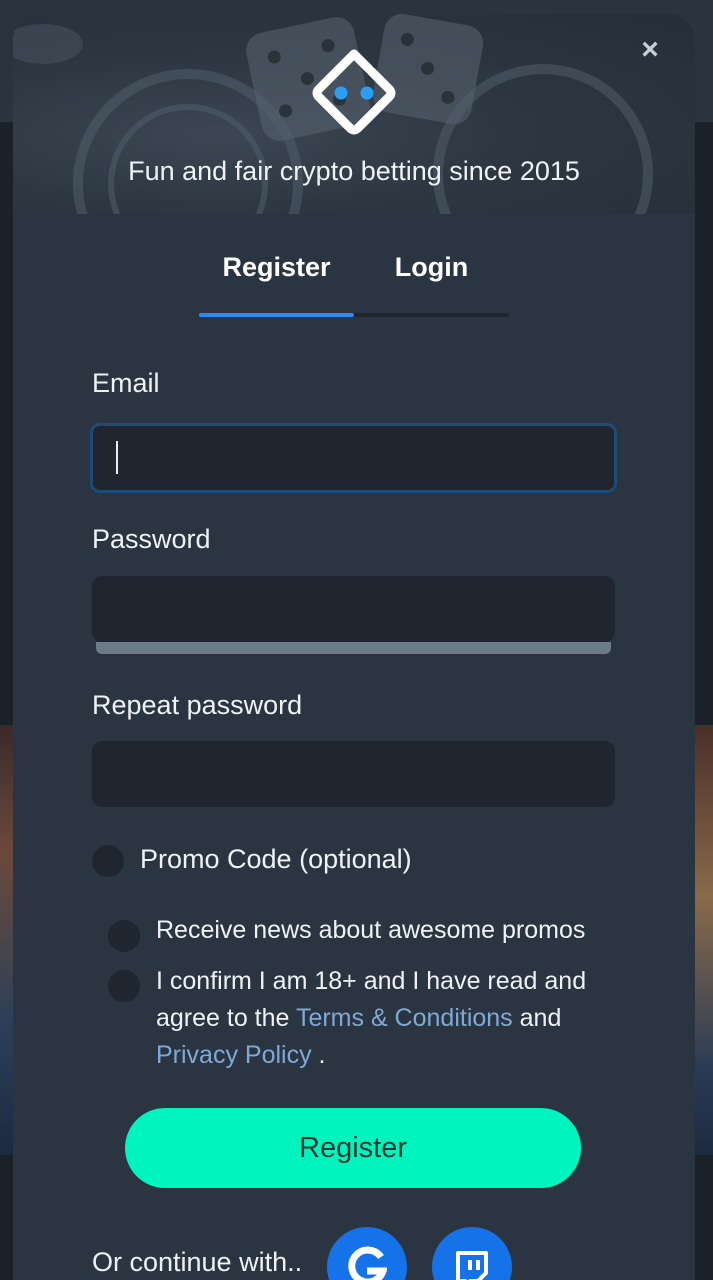  I want to click on password-label: Password, so click(151, 539).